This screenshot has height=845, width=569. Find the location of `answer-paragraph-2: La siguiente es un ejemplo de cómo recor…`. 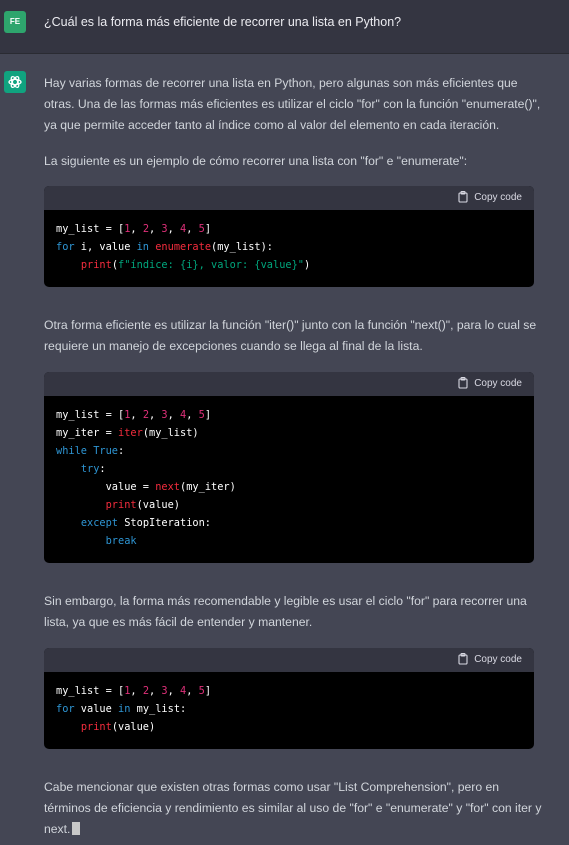

answer-paragraph-2: La siguiente es un ejemplo de cómo recor… is located at coordinates (256, 161).